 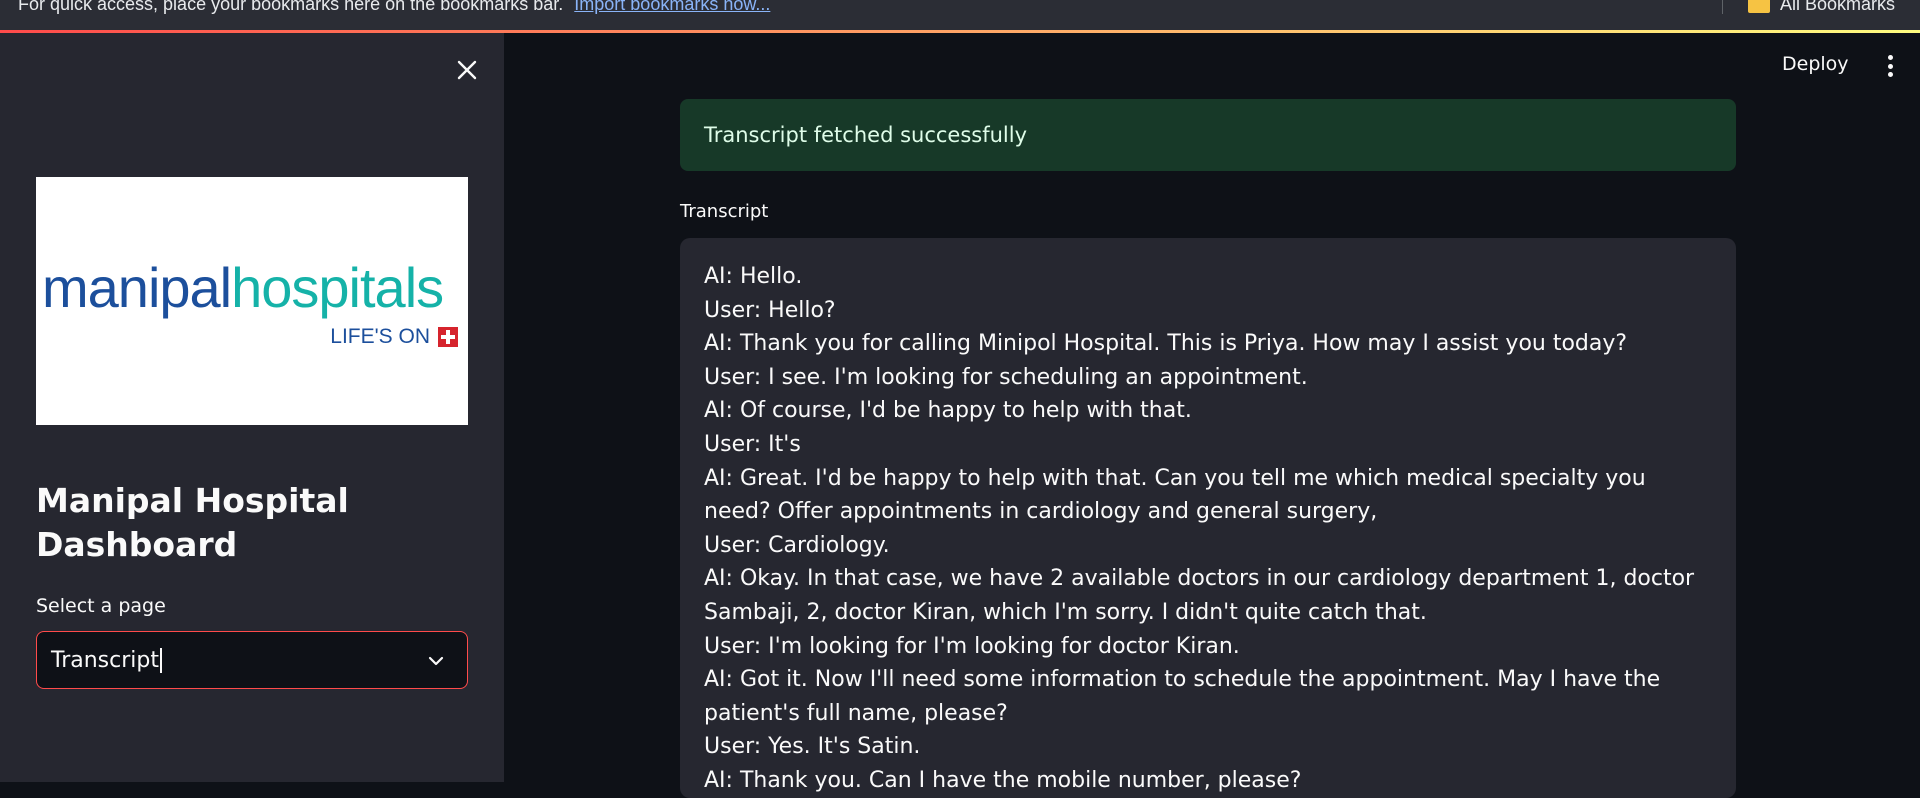 I want to click on logo-brand-part2: hospitals, so click(x=337, y=287).